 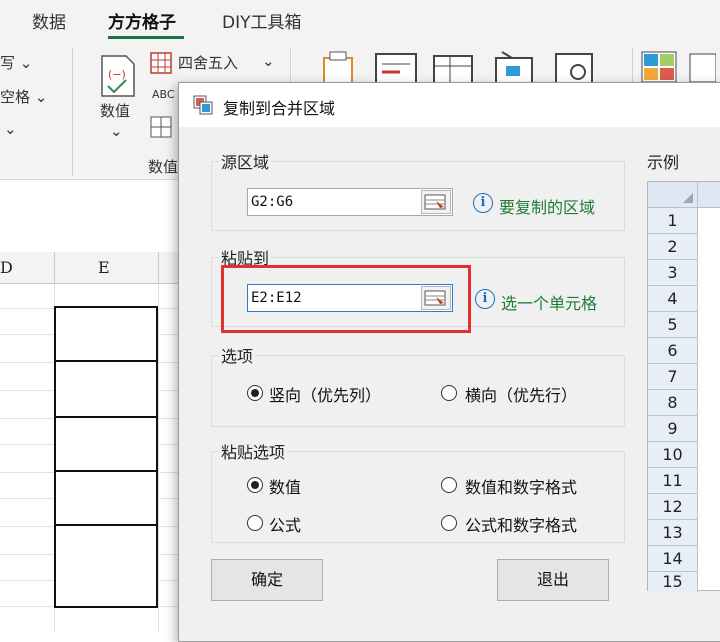 I want to click on radio-values, so click(x=255, y=485).